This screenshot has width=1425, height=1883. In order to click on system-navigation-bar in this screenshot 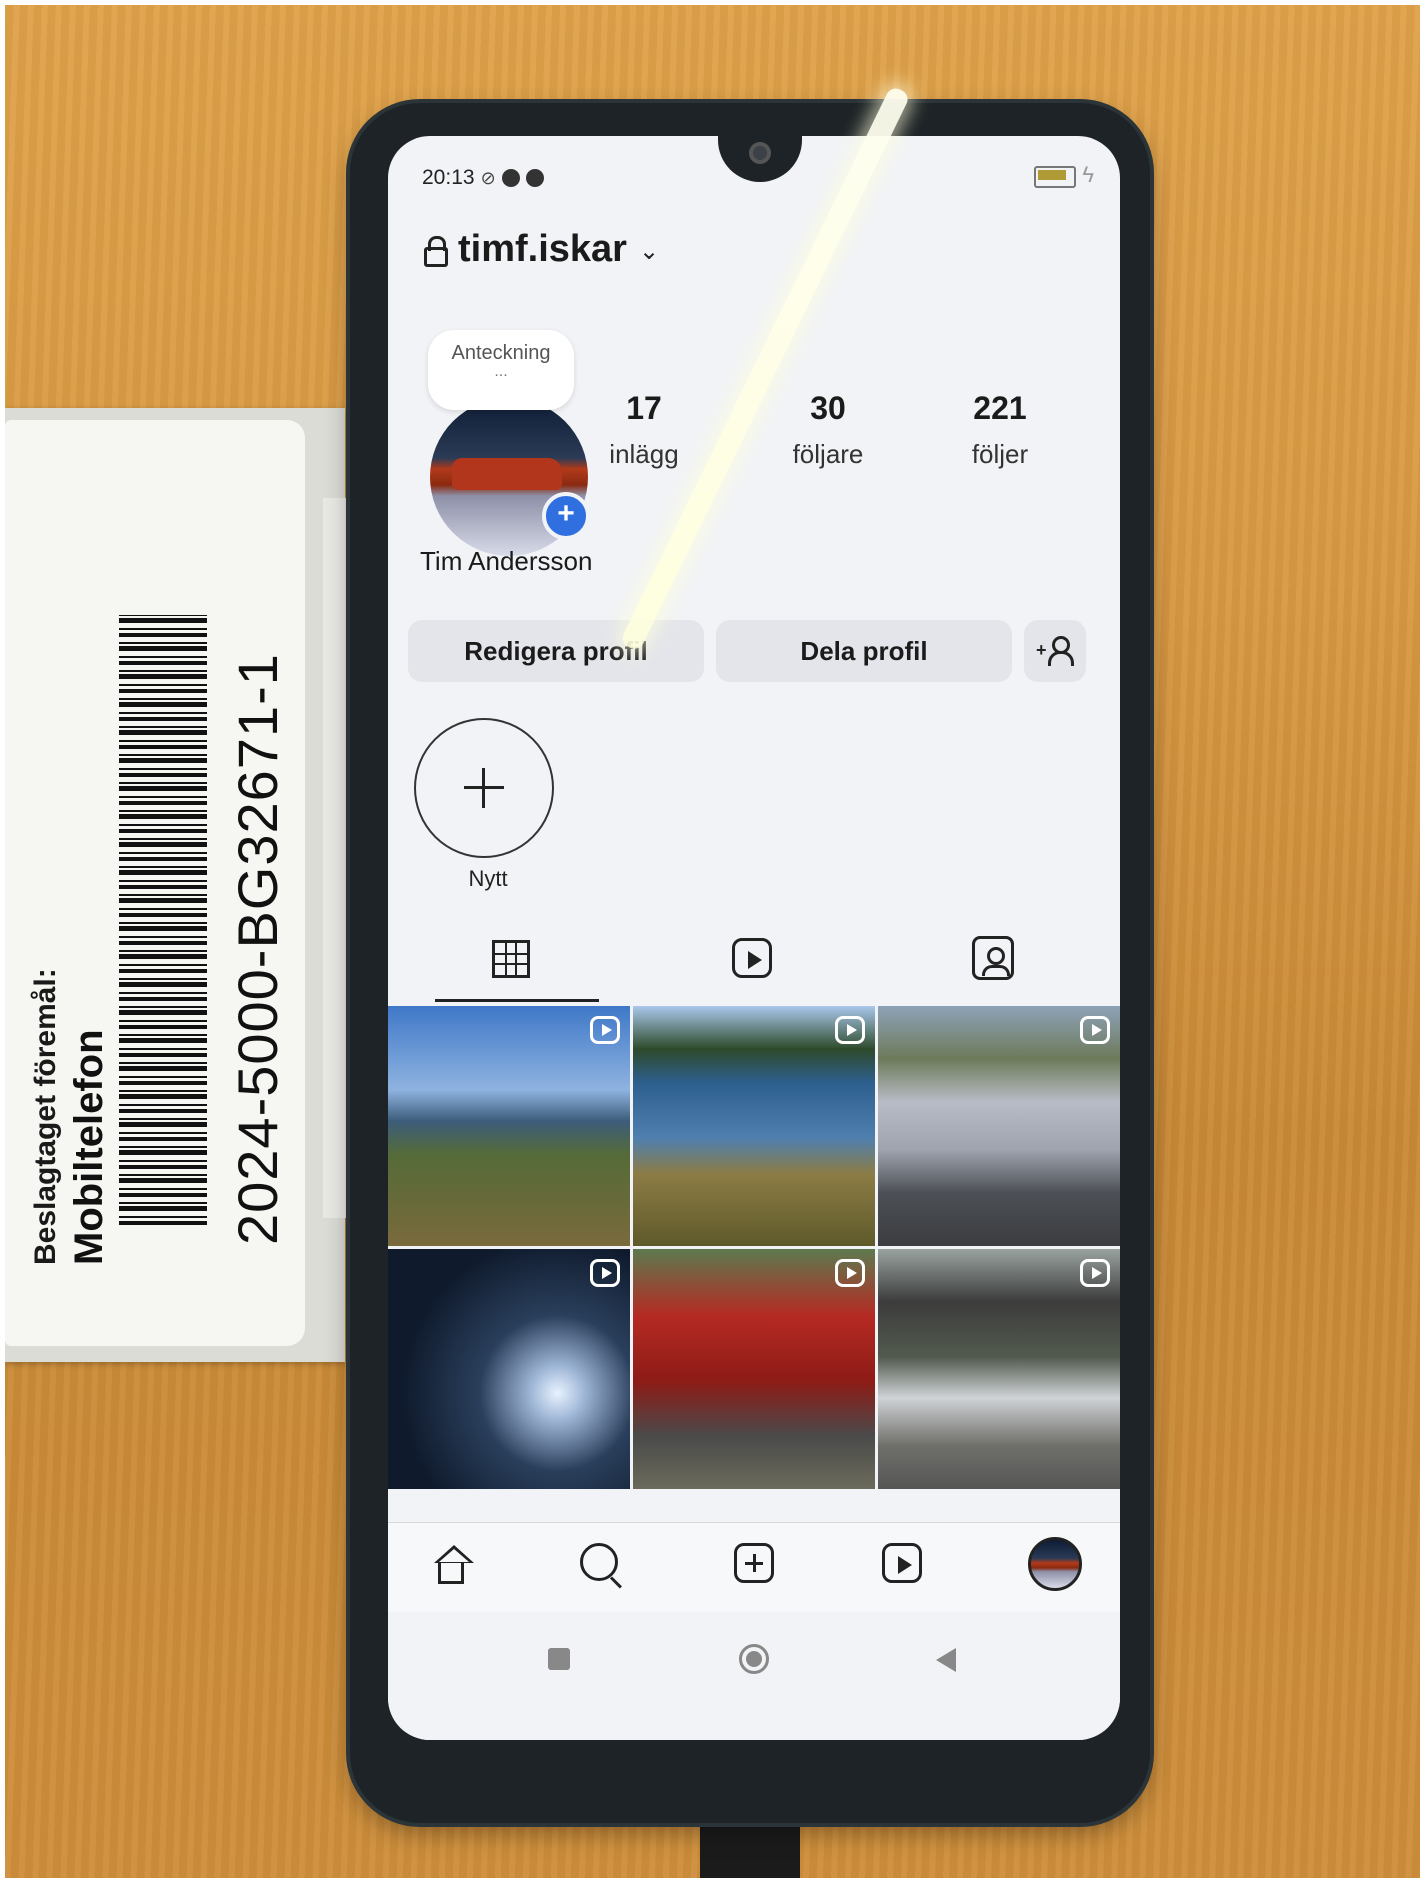, I will do `click(754, 1676)`.